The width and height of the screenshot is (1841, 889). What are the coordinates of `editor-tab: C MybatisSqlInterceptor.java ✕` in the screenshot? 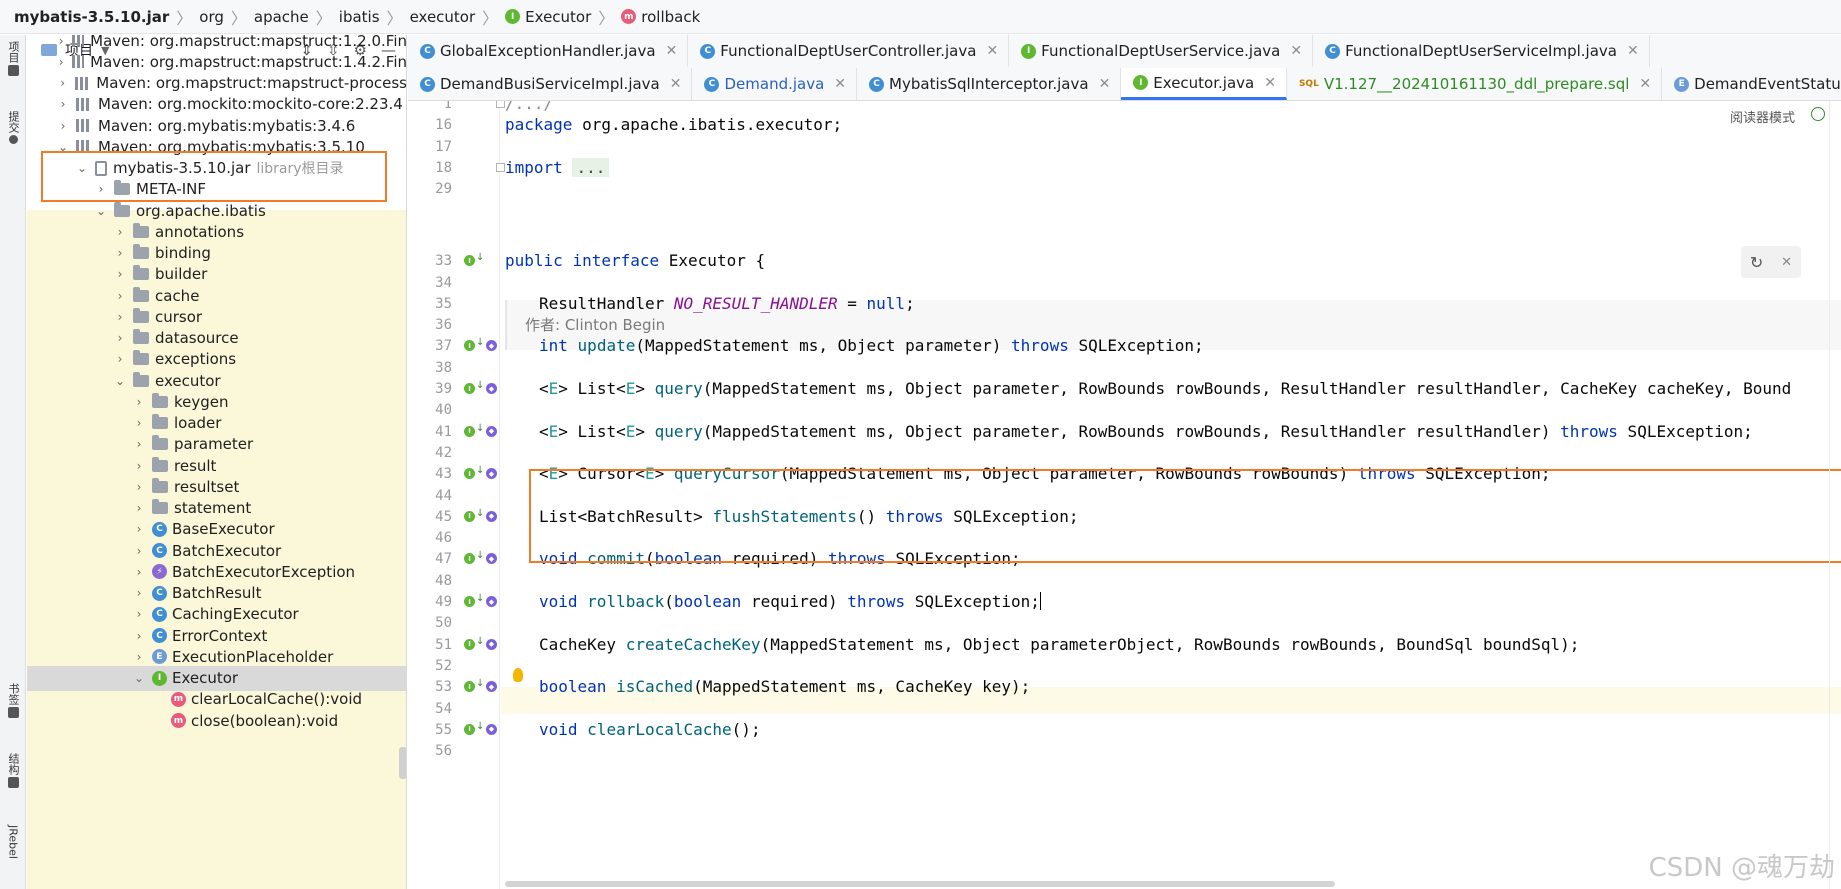 It's located at (989, 84).